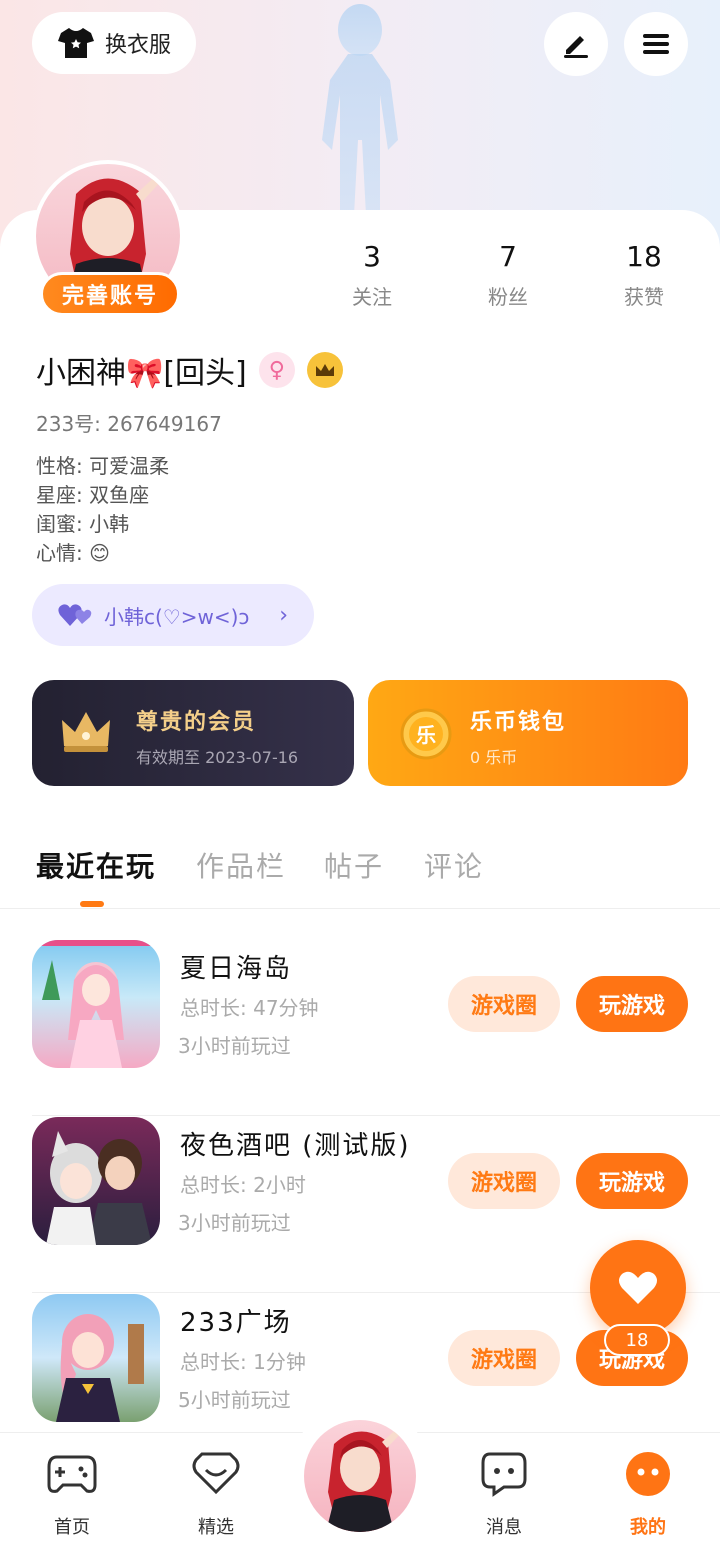 The height and width of the screenshot is (1551, 720). Describe the element at coordinates (72, 1527) in the screenshot. I see `nav-home-label: 首页` at that location.